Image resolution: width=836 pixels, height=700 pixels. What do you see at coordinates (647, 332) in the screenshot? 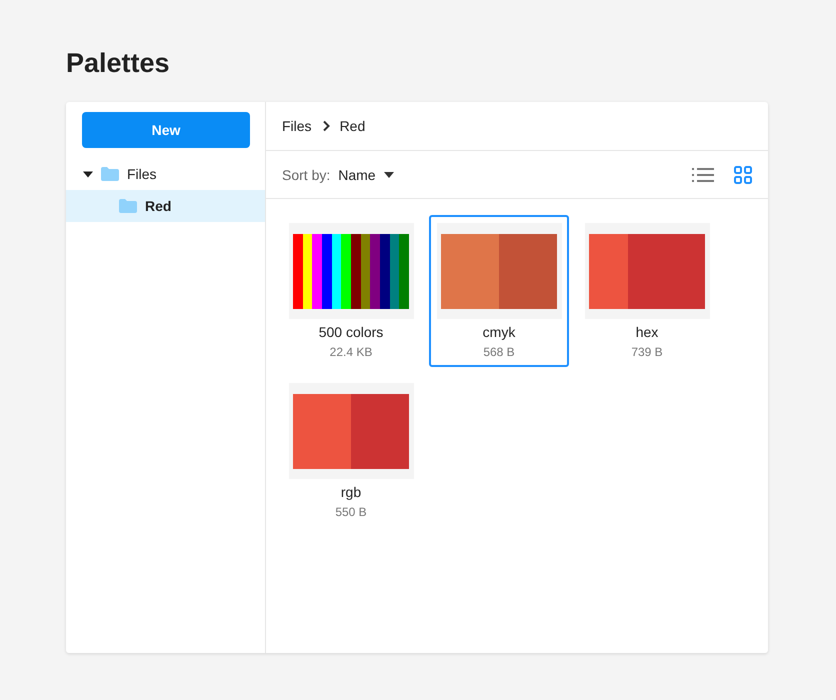
I see `file-name: hex` at bounding box center [647, 332].